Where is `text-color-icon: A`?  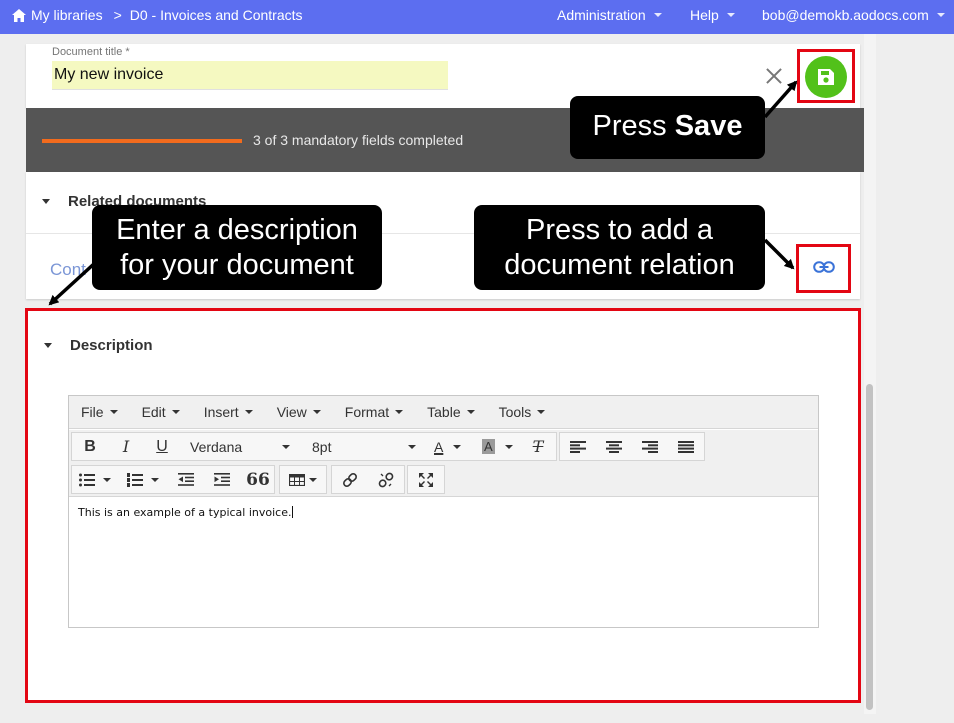
text-color-icon: A is located at coordinates (439, 446).